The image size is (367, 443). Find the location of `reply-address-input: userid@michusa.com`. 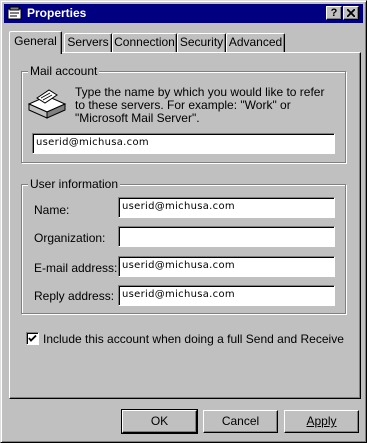

reply-address-input: userid@michusa.com is located at coordinates (226, 295).